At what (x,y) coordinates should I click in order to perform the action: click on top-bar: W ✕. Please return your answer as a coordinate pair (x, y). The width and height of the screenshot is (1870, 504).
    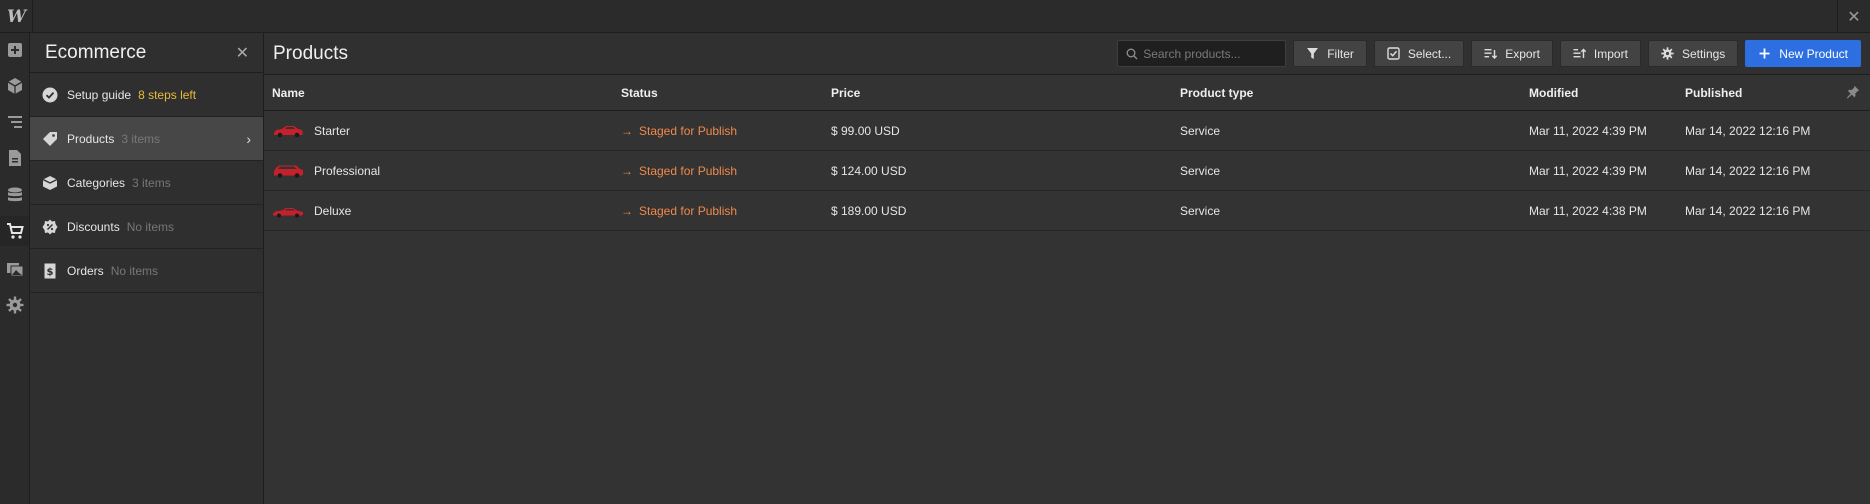
    Looking at the image, I should click on (935, 16).